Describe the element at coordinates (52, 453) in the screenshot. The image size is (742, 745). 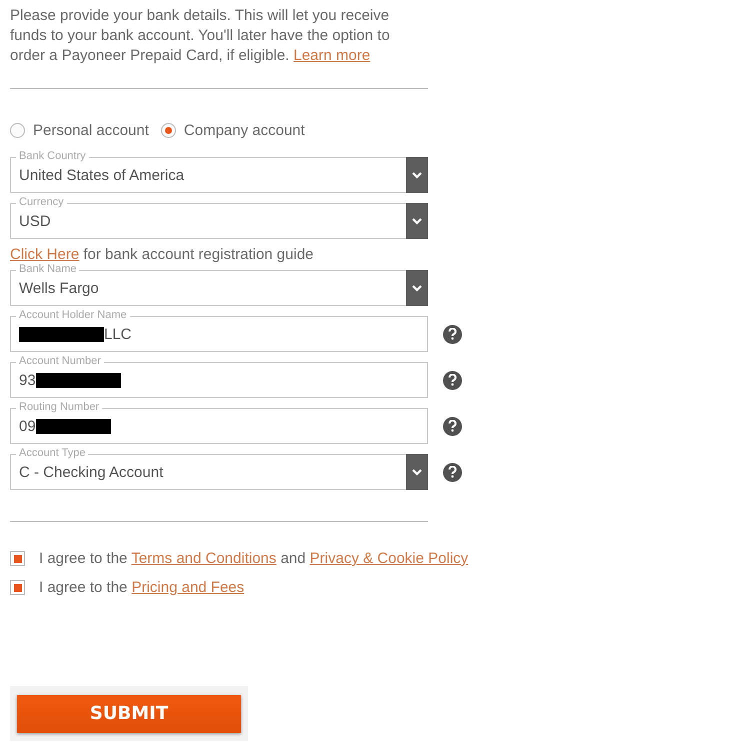
I see `field-label: Account Type` at that location.